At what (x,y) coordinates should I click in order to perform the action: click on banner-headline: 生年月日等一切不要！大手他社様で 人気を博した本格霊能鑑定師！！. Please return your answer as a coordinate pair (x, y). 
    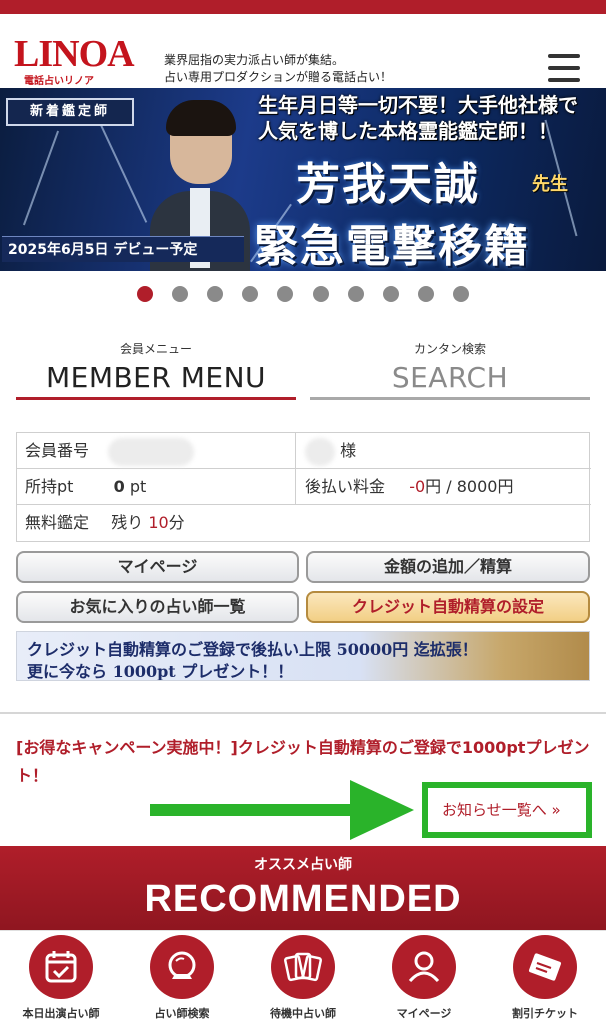
    Looking at the image, I should click on (430, 118).